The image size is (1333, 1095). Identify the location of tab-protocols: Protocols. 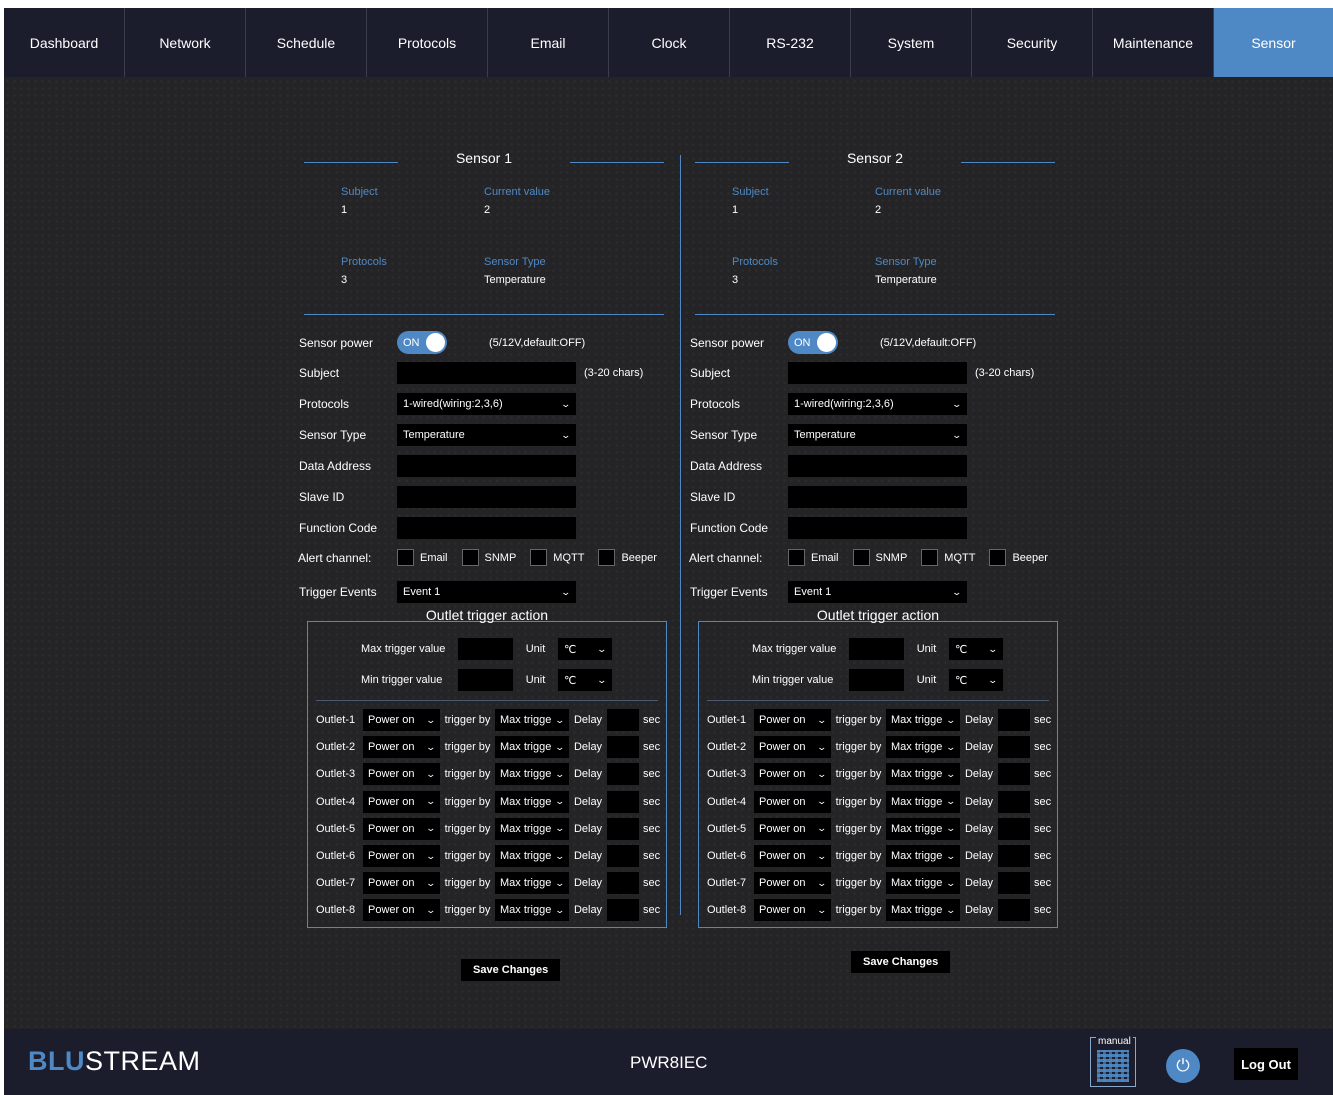
(427, 42).